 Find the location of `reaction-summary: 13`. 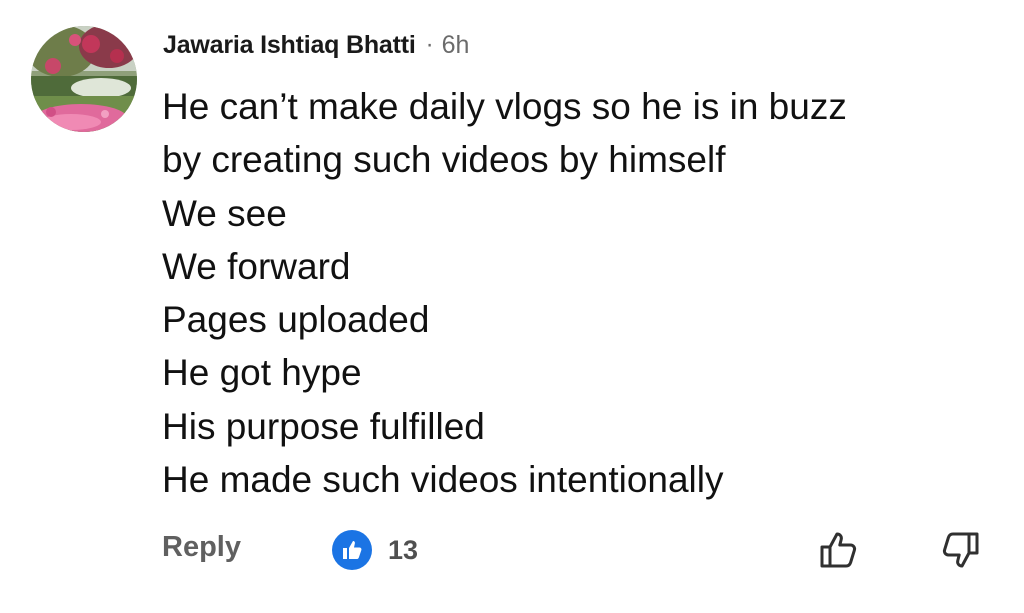

reaction-summary: 13 is located at coordinates (375, 550).